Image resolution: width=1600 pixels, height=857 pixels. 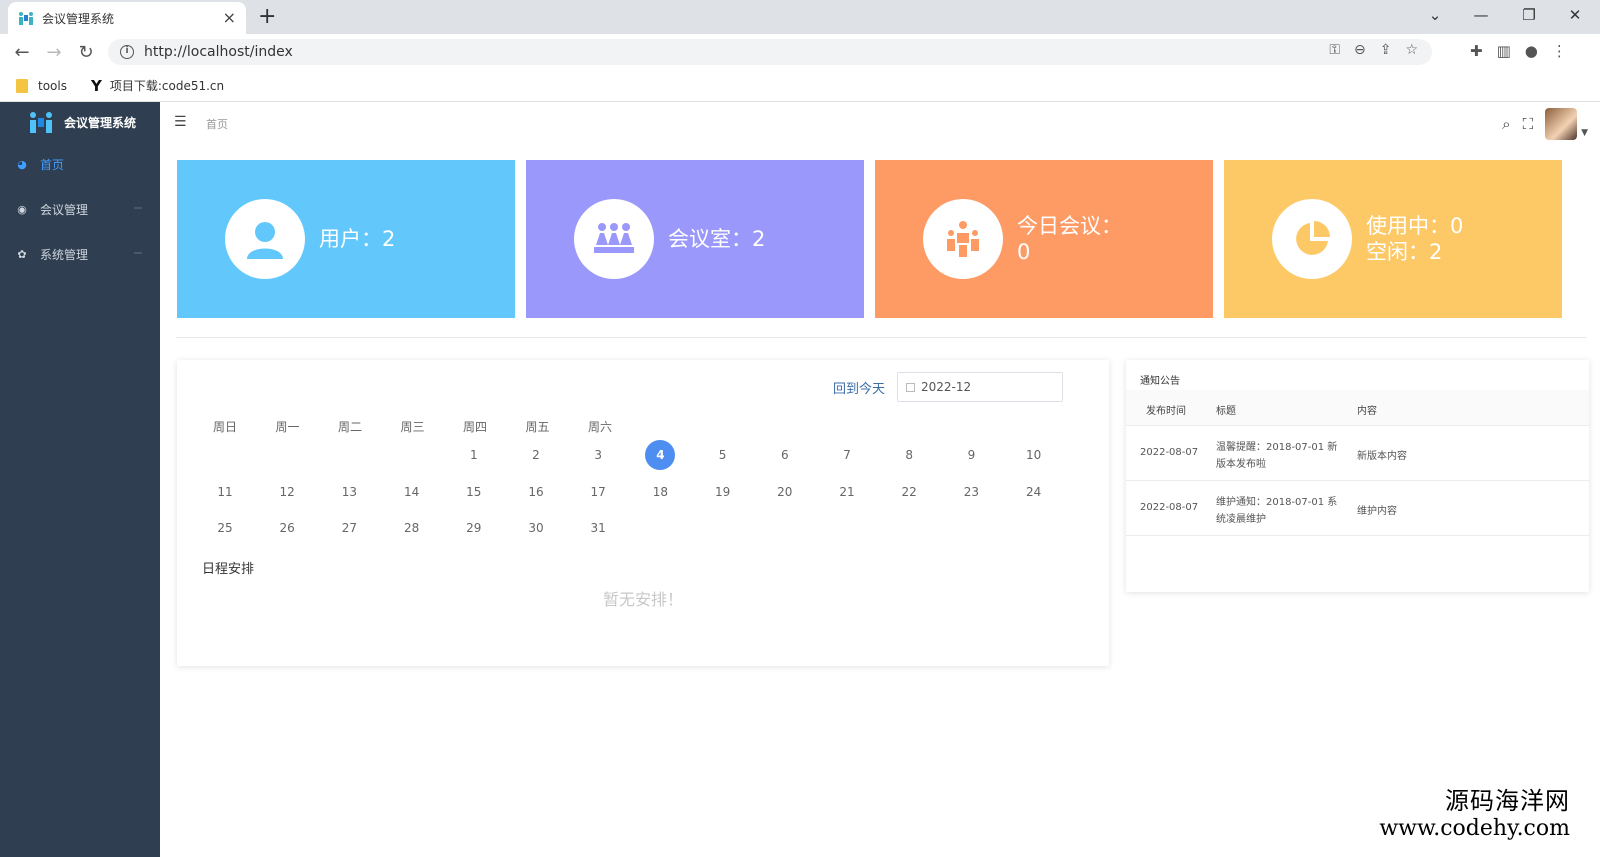 What do you see at coordinates (96, 85) in the screenshot?
I see `y-logo-icon: Y` at bounding box center [96, 85].